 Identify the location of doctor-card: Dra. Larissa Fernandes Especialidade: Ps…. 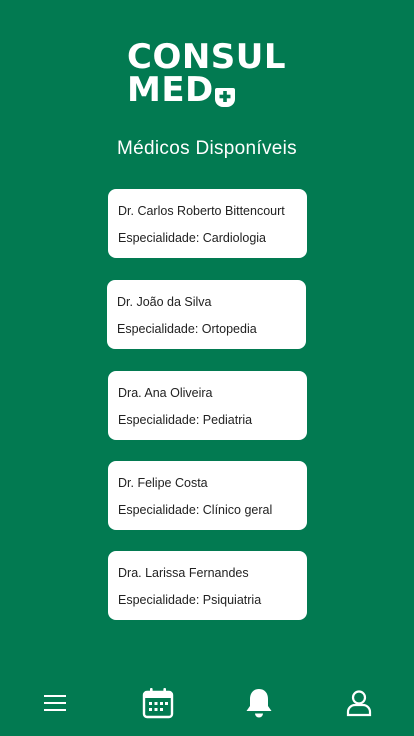
(207, 585).